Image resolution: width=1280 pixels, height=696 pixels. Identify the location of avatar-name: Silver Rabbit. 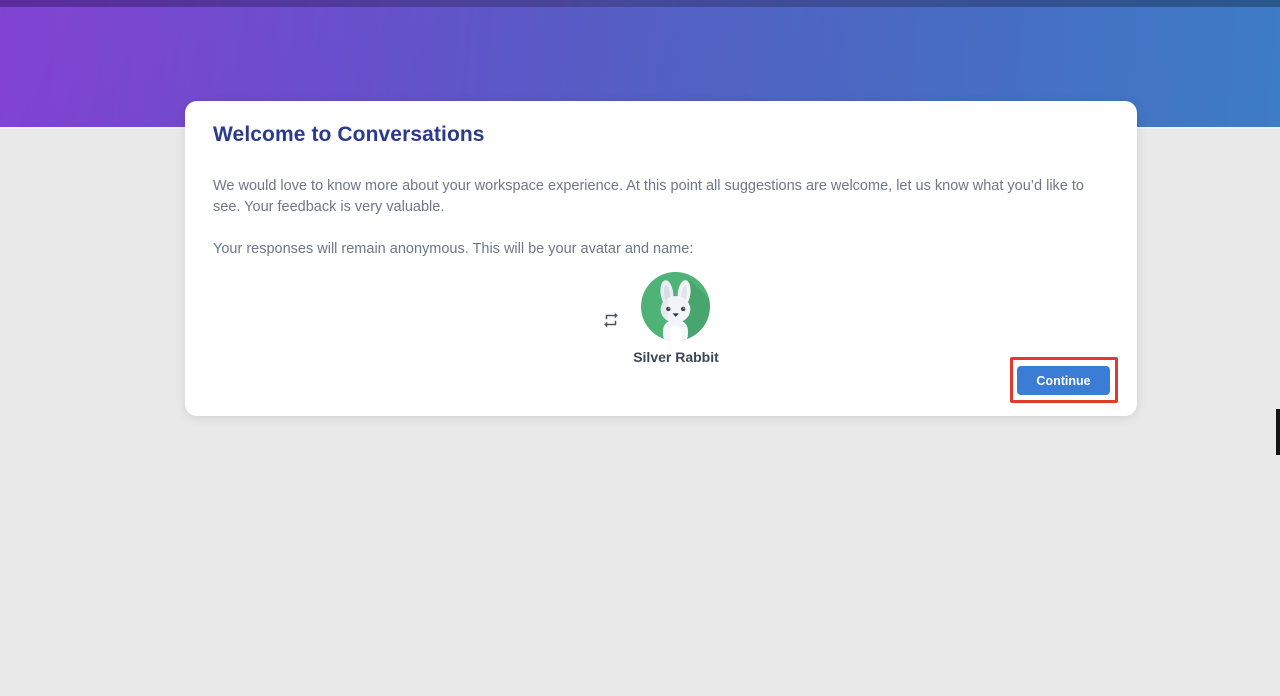
(676, 357).